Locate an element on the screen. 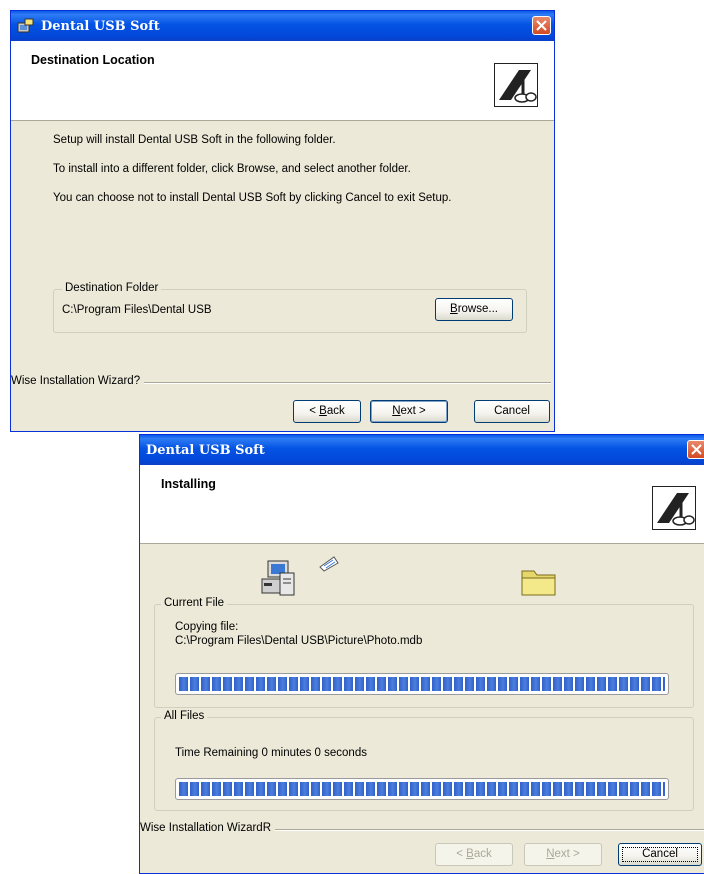  close-button is located at coordinates (541, 25).